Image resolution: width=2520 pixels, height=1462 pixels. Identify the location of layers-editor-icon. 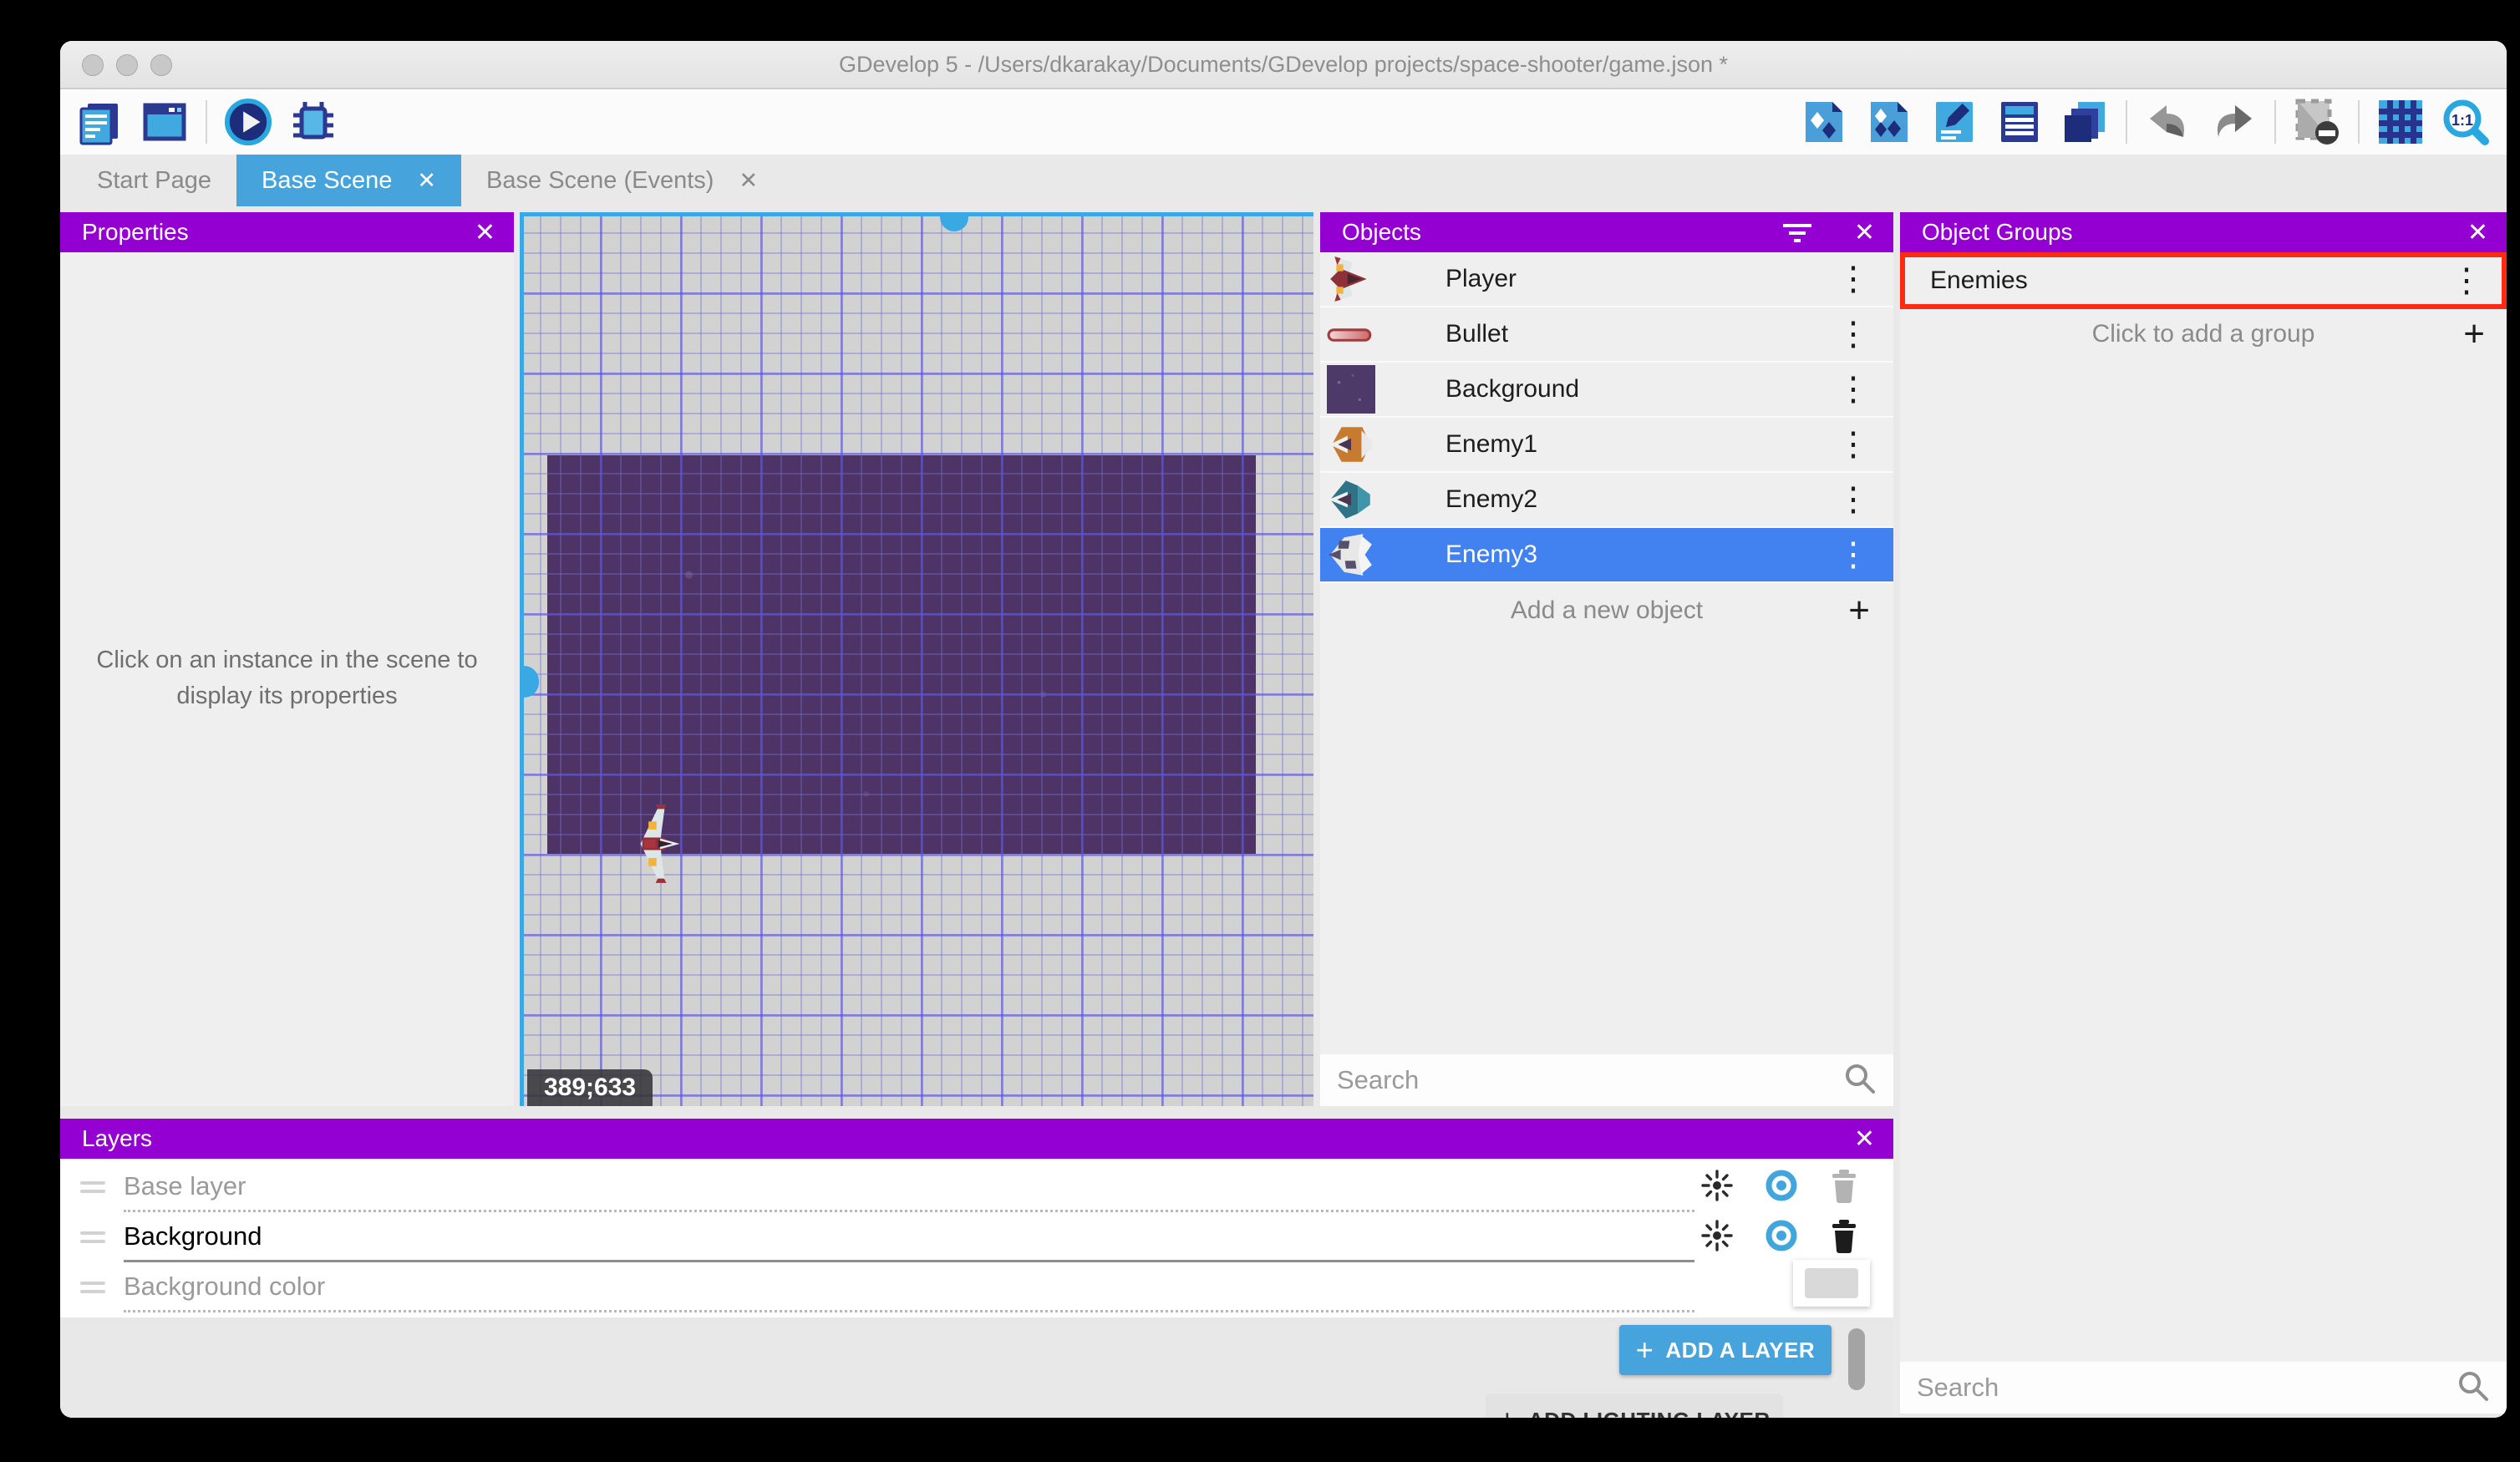
(2084, 122).